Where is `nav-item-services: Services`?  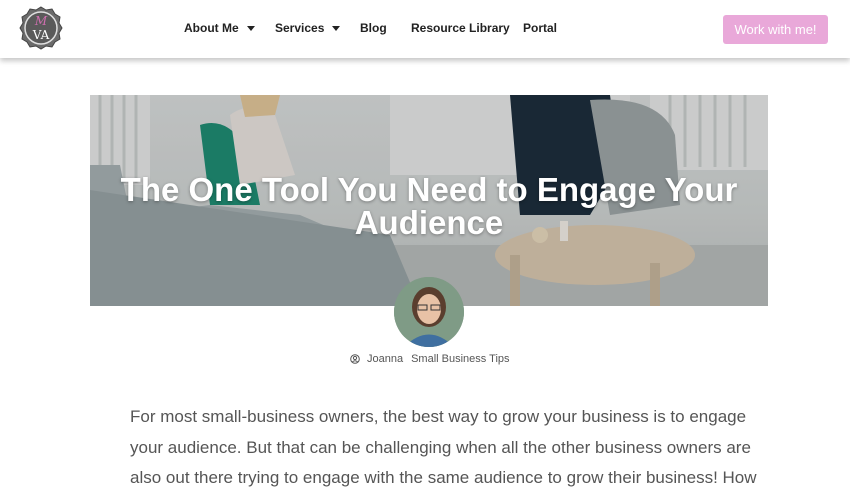
nav-item-services: Services is located at coordinates (308, 28).